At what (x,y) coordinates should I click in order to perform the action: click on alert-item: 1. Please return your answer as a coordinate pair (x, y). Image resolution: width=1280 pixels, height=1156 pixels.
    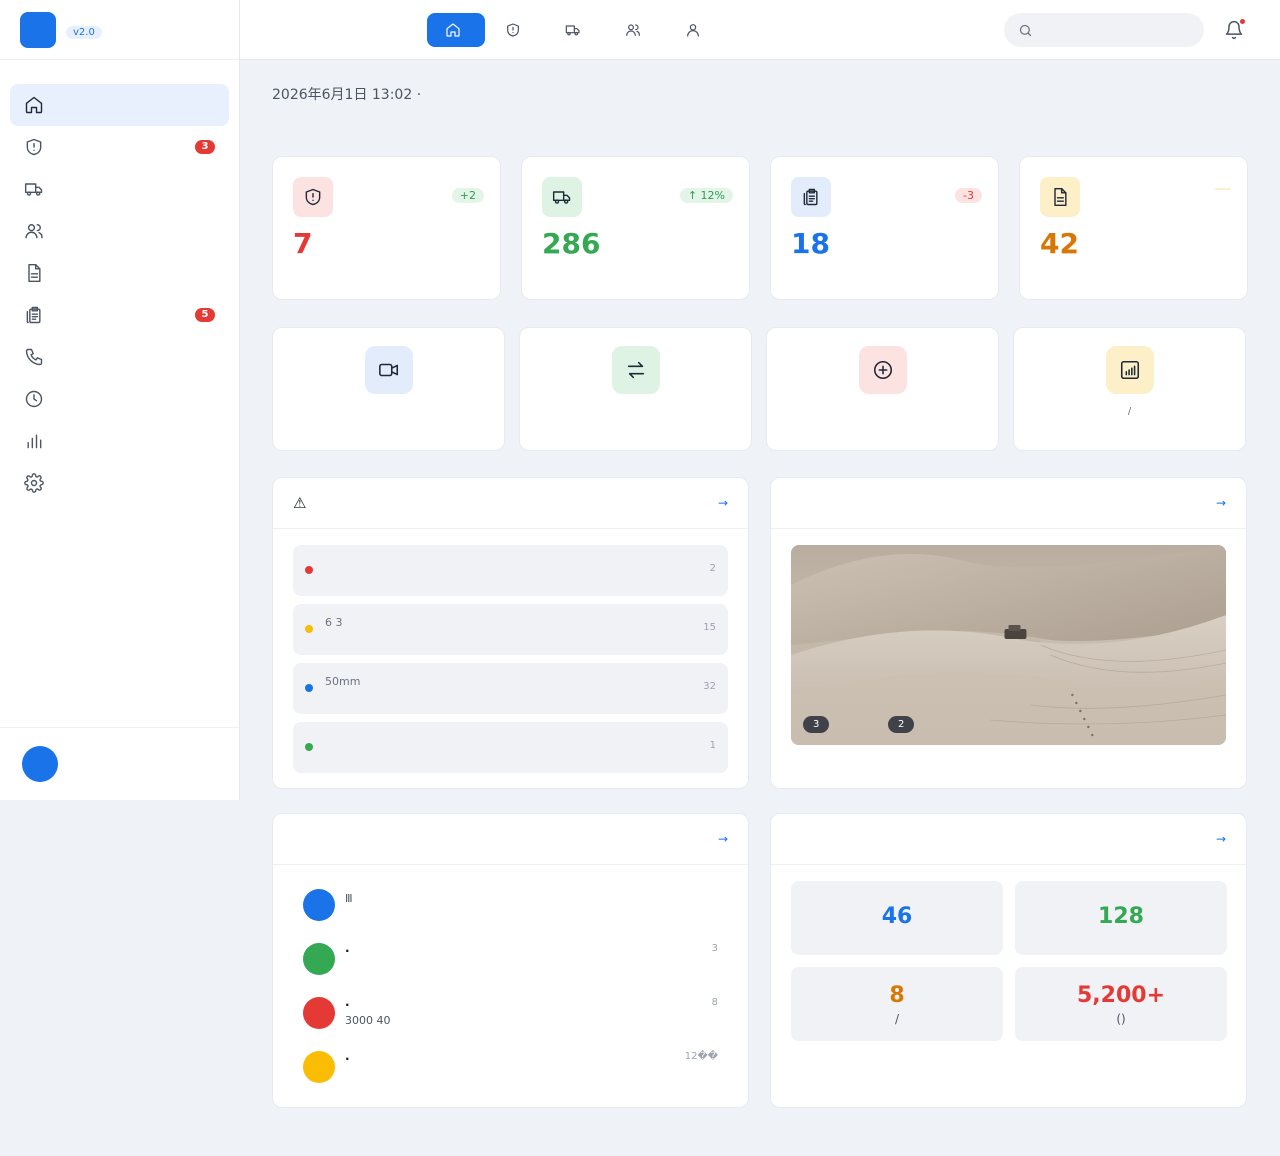
    Looking at the image, I should click on (510, 747).